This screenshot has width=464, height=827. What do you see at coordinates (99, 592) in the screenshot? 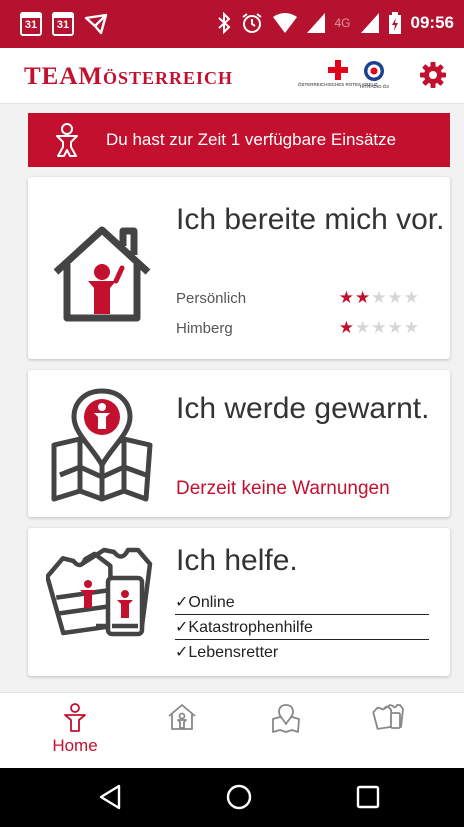
I see `vests-phone-icon` at bounding box center [99, 592].